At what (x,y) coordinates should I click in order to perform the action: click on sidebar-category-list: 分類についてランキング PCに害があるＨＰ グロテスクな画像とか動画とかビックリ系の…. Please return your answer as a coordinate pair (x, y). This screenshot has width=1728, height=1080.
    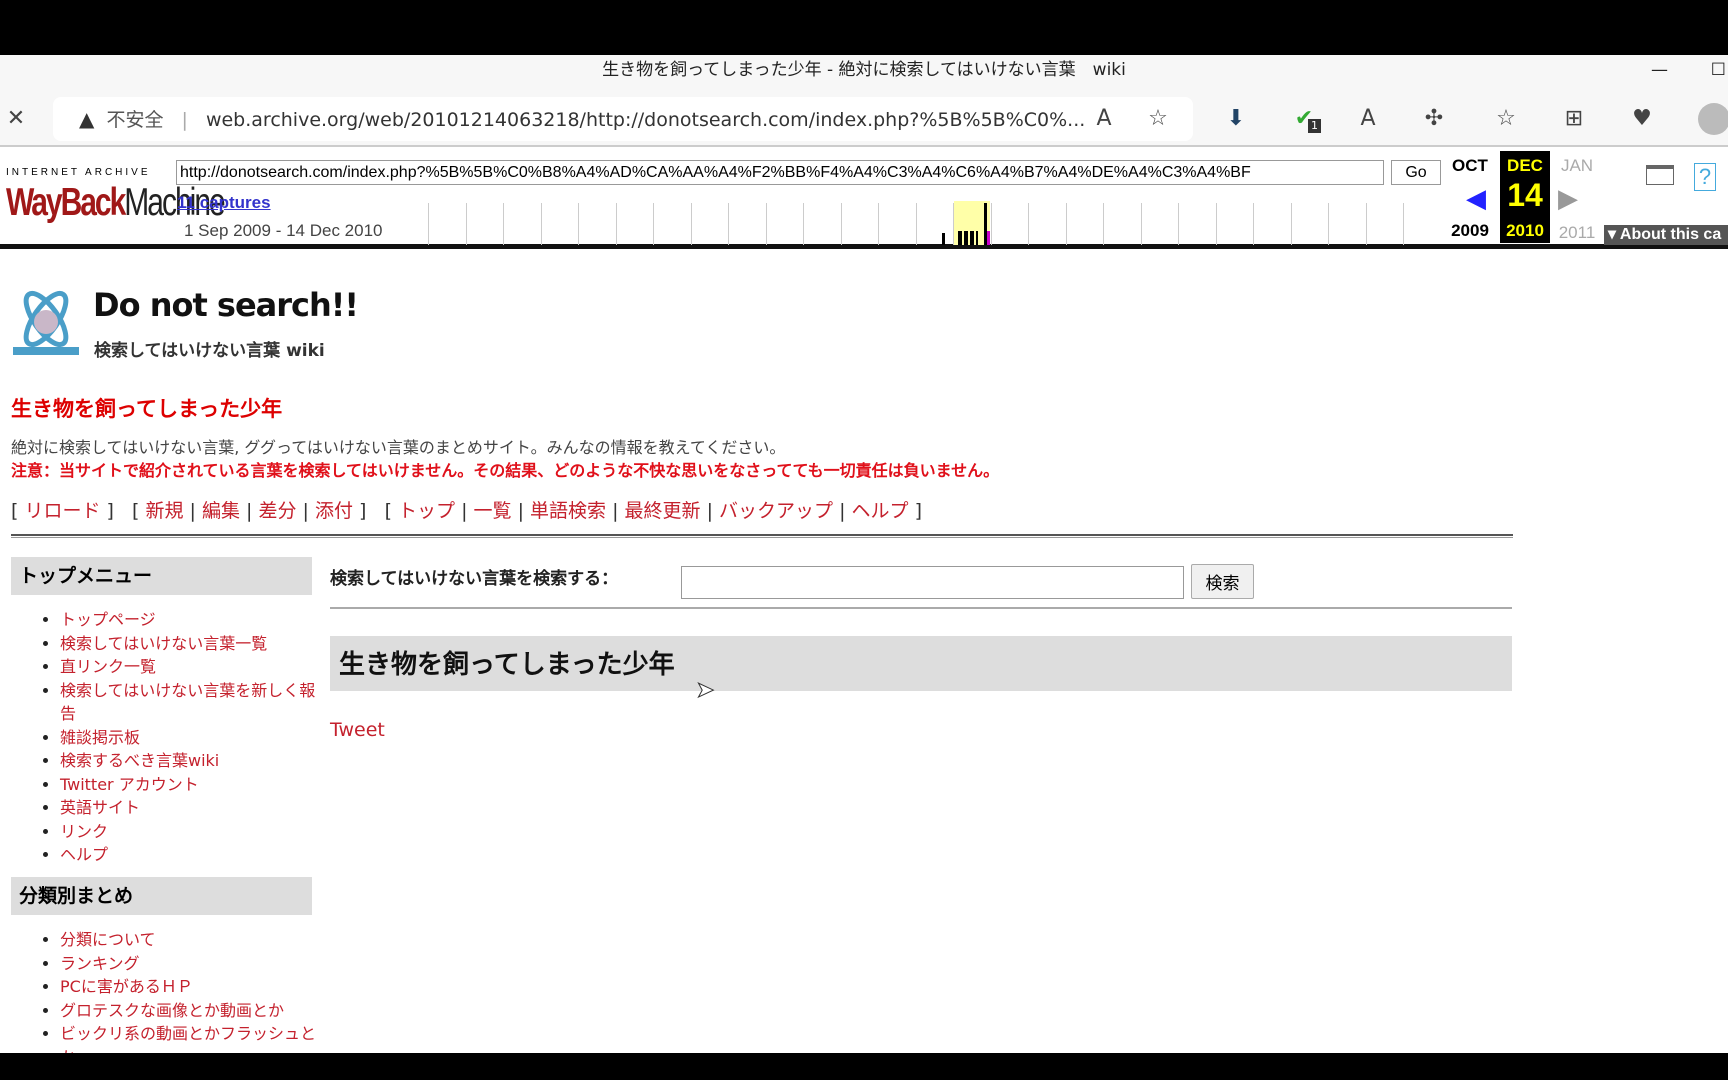
    Looking at the image, I should click on (178, 990).